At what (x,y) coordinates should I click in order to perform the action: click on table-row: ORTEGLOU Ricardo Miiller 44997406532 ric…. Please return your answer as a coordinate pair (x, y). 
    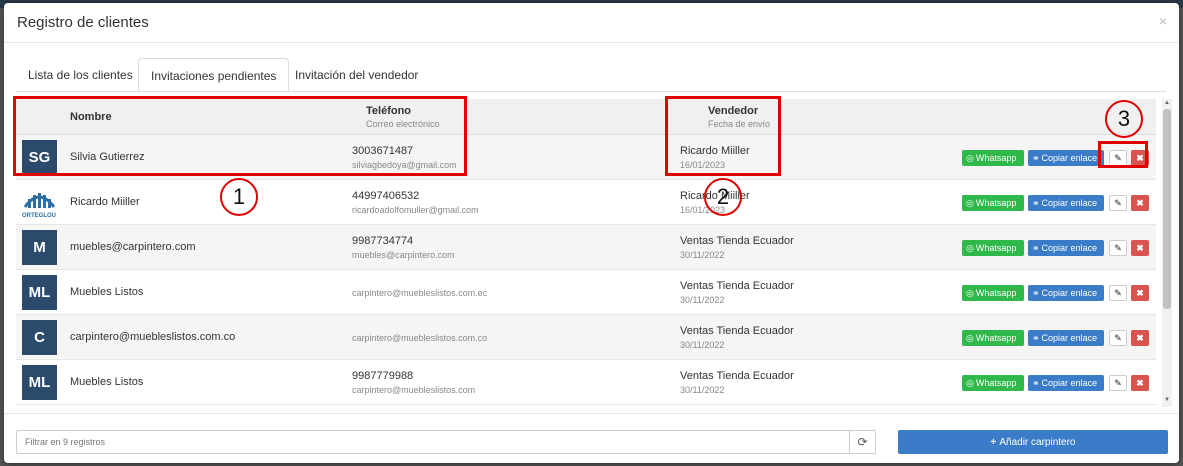
    Looking at the image, I should click on (586, 202).